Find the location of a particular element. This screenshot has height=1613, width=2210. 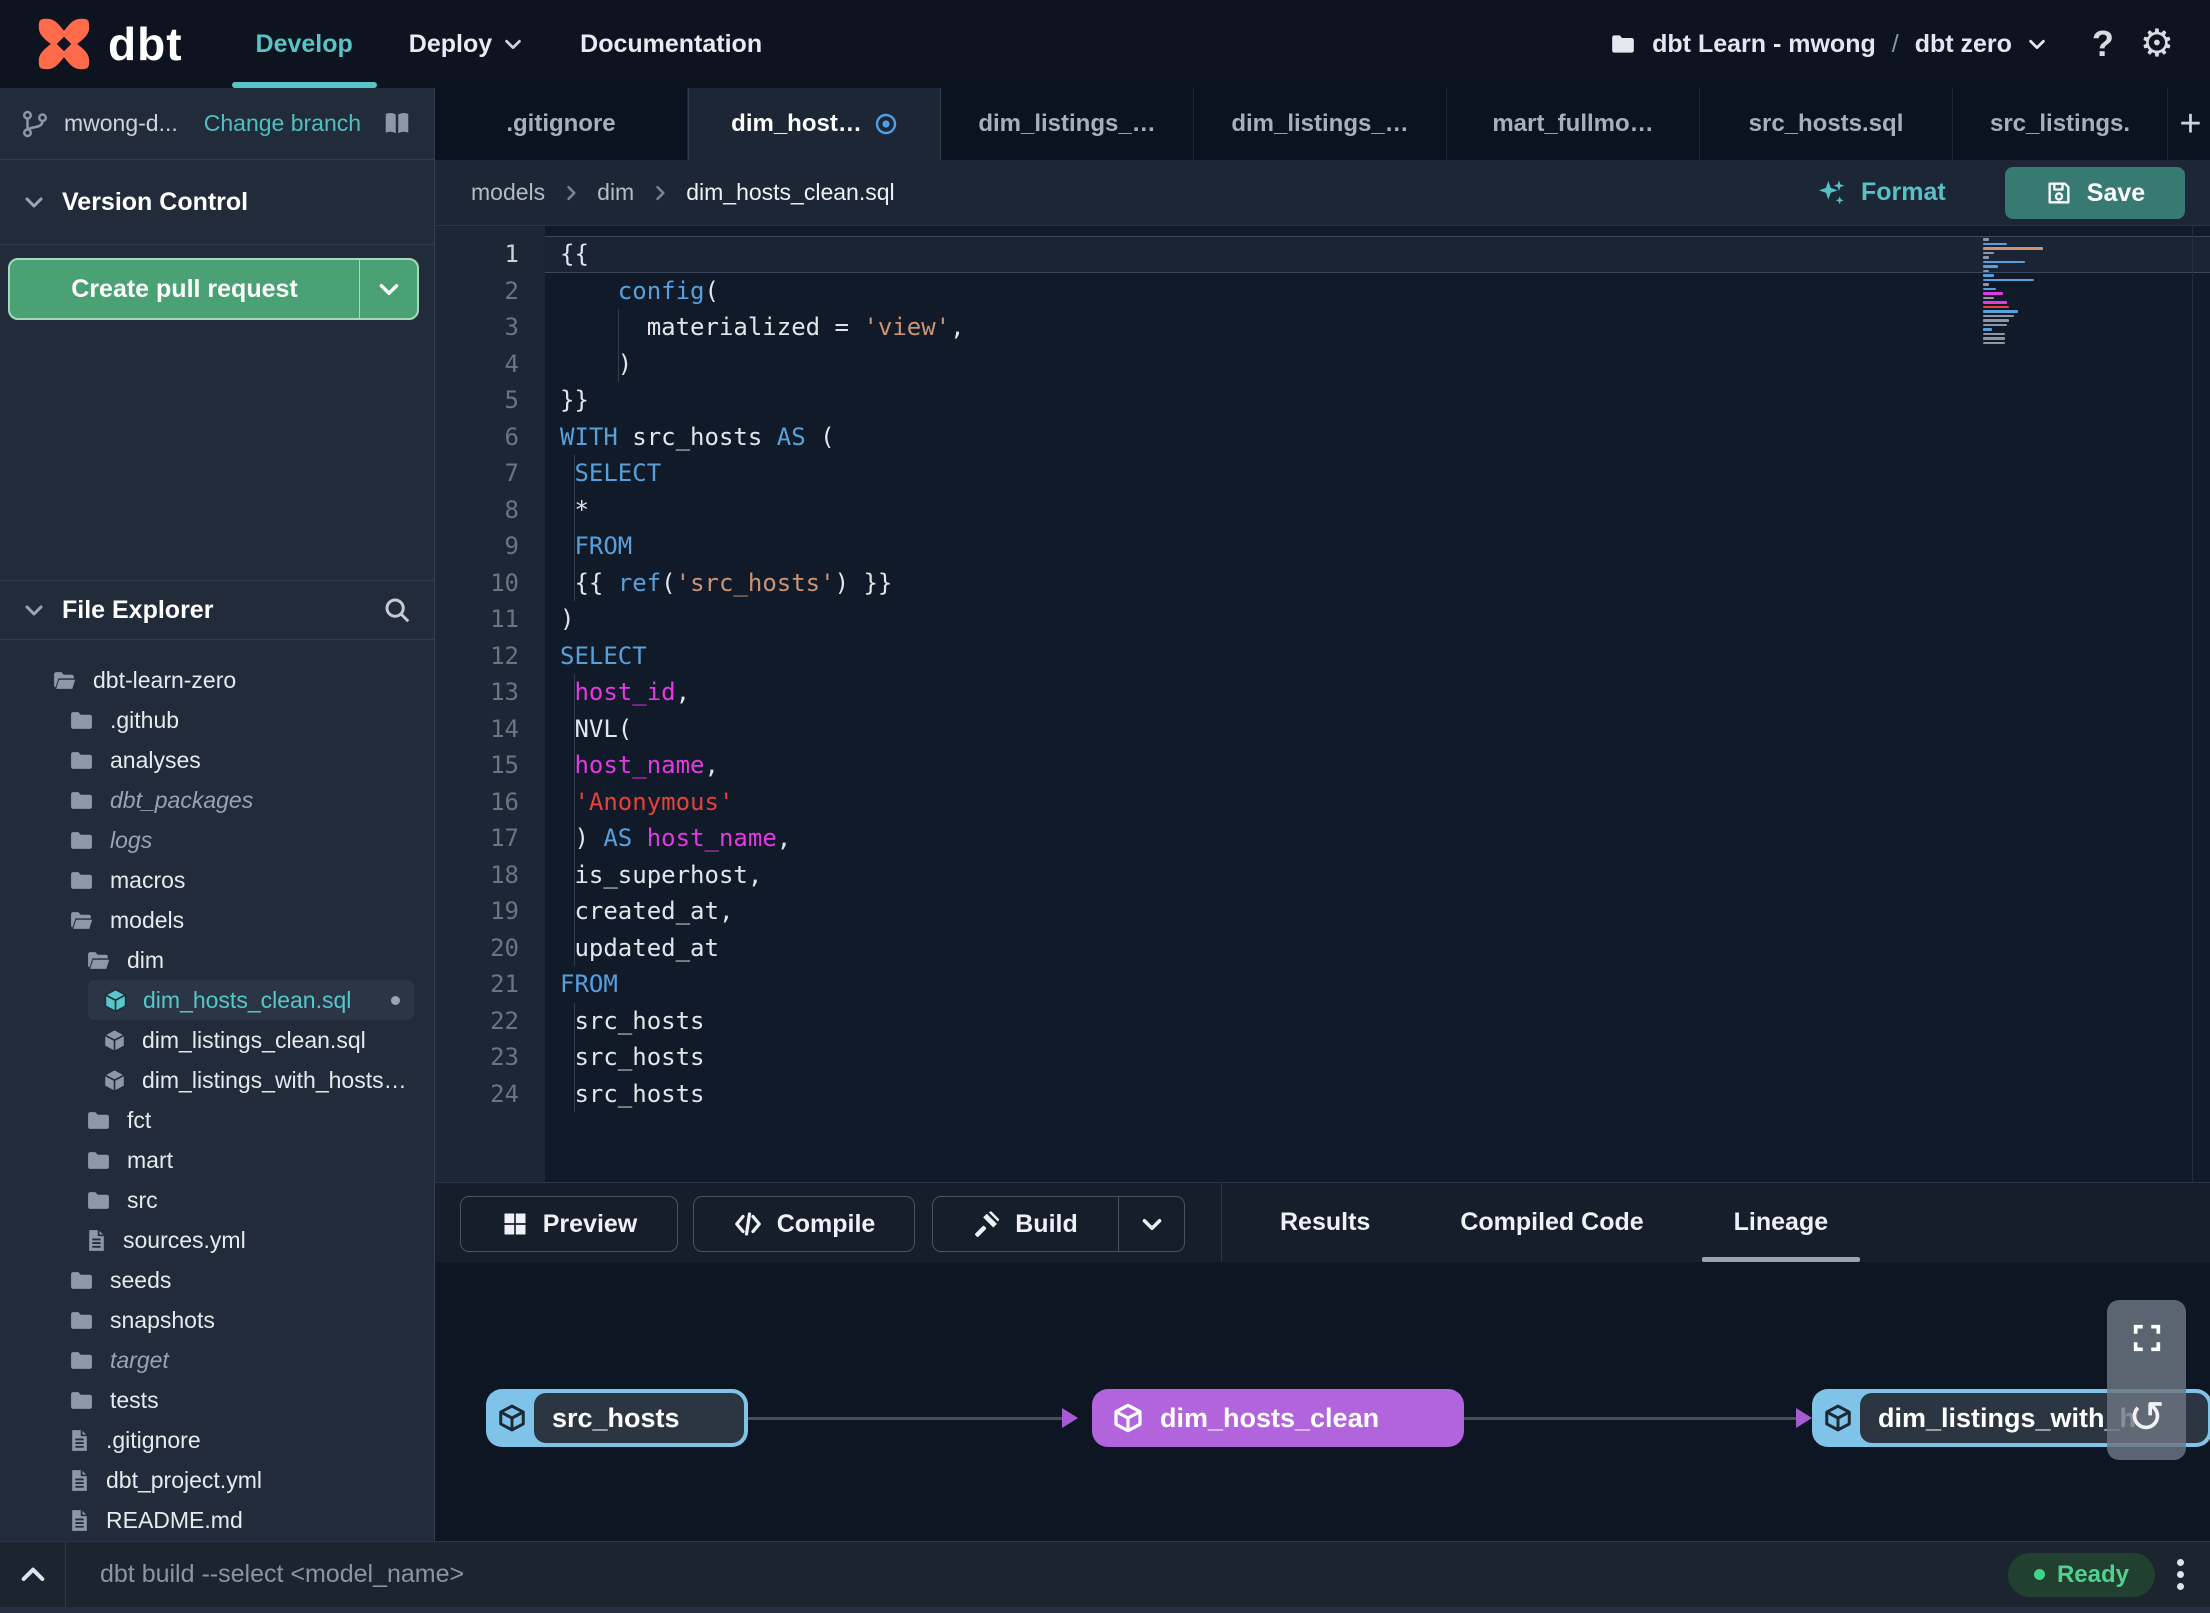

code-line: materialized = 'view', is located at coordinates (1377, 327).